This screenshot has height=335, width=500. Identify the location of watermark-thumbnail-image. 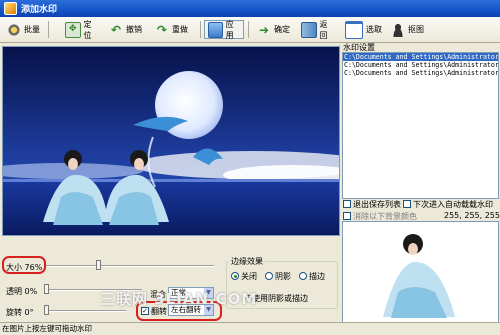
(420, 272).